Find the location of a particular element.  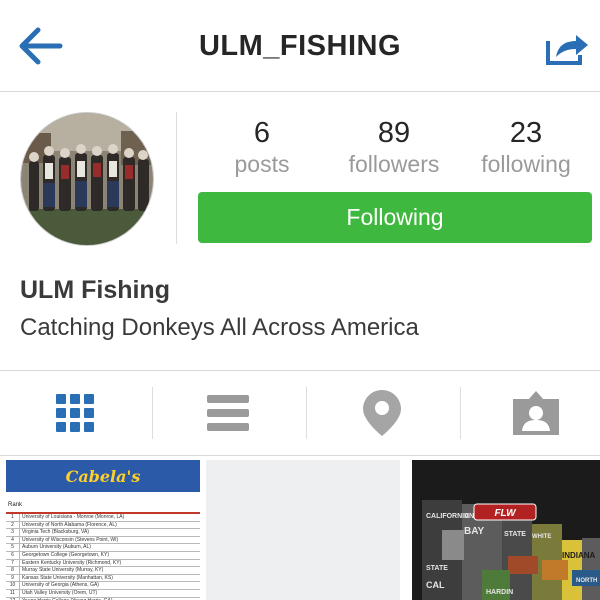

svg-text: CALIFORNIA is located at coordinates (447, 516).